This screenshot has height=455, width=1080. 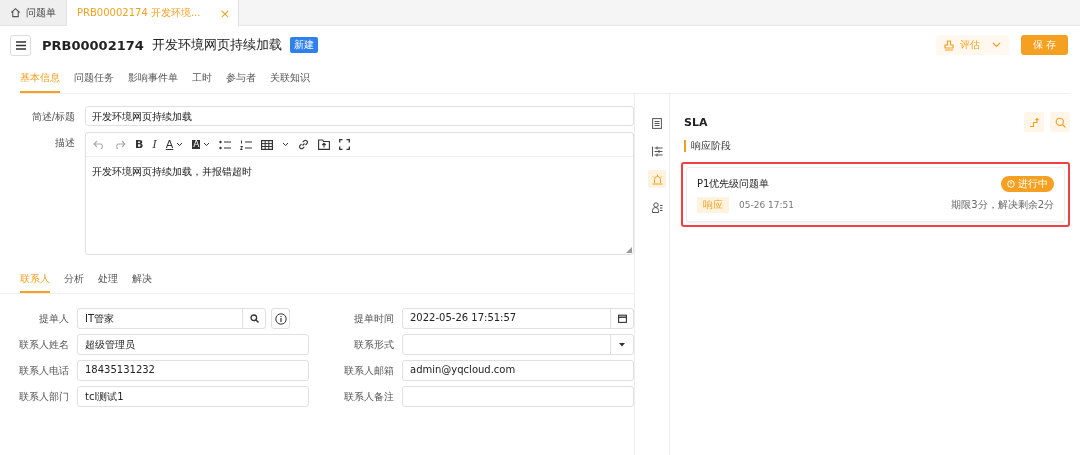 What do you see at coordinates (193, 344) in the screenshot?
I see `input-field: 超级管理员` at bounding box center [193, 344].